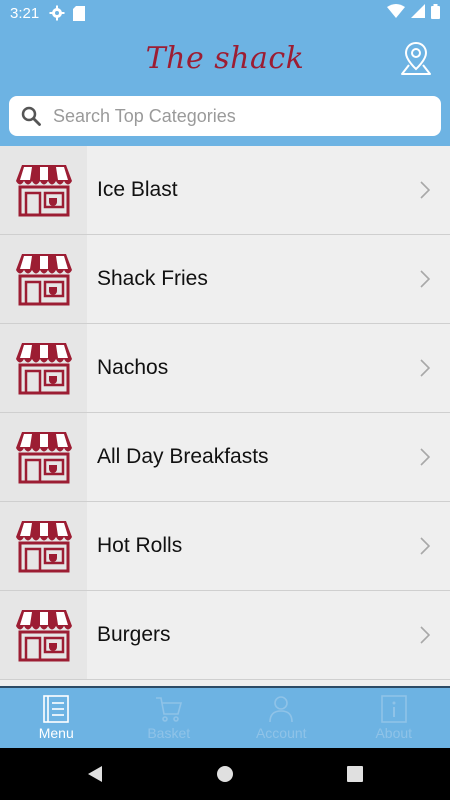 The image size is (450, 800). Describe the element at coordinates (79, 13) in the screenshot. I see `sd-card-icon` at that location.